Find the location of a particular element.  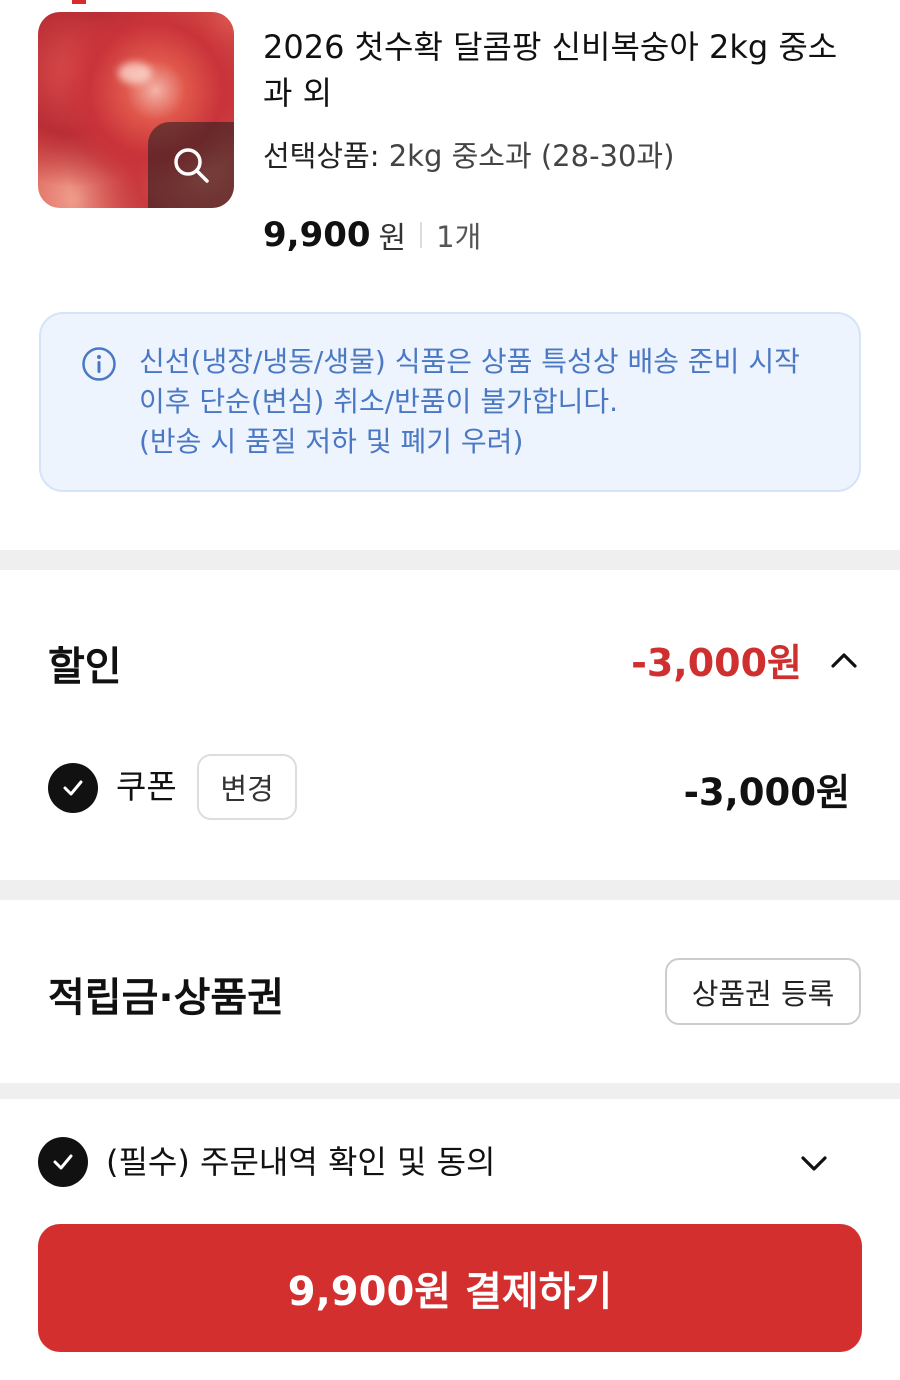

product-title: 2026 첫수확 달콤팡 신비복숭아 2kg 중소과 외 is located at coordinates (550, 70).